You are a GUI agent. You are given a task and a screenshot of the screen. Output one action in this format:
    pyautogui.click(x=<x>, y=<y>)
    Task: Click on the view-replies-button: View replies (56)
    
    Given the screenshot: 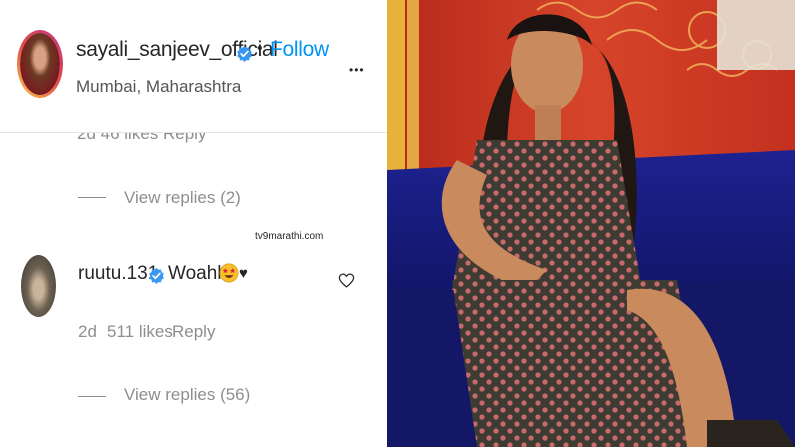 What is the action you would take?
    pyautogui.click(x=187, y=395)
    